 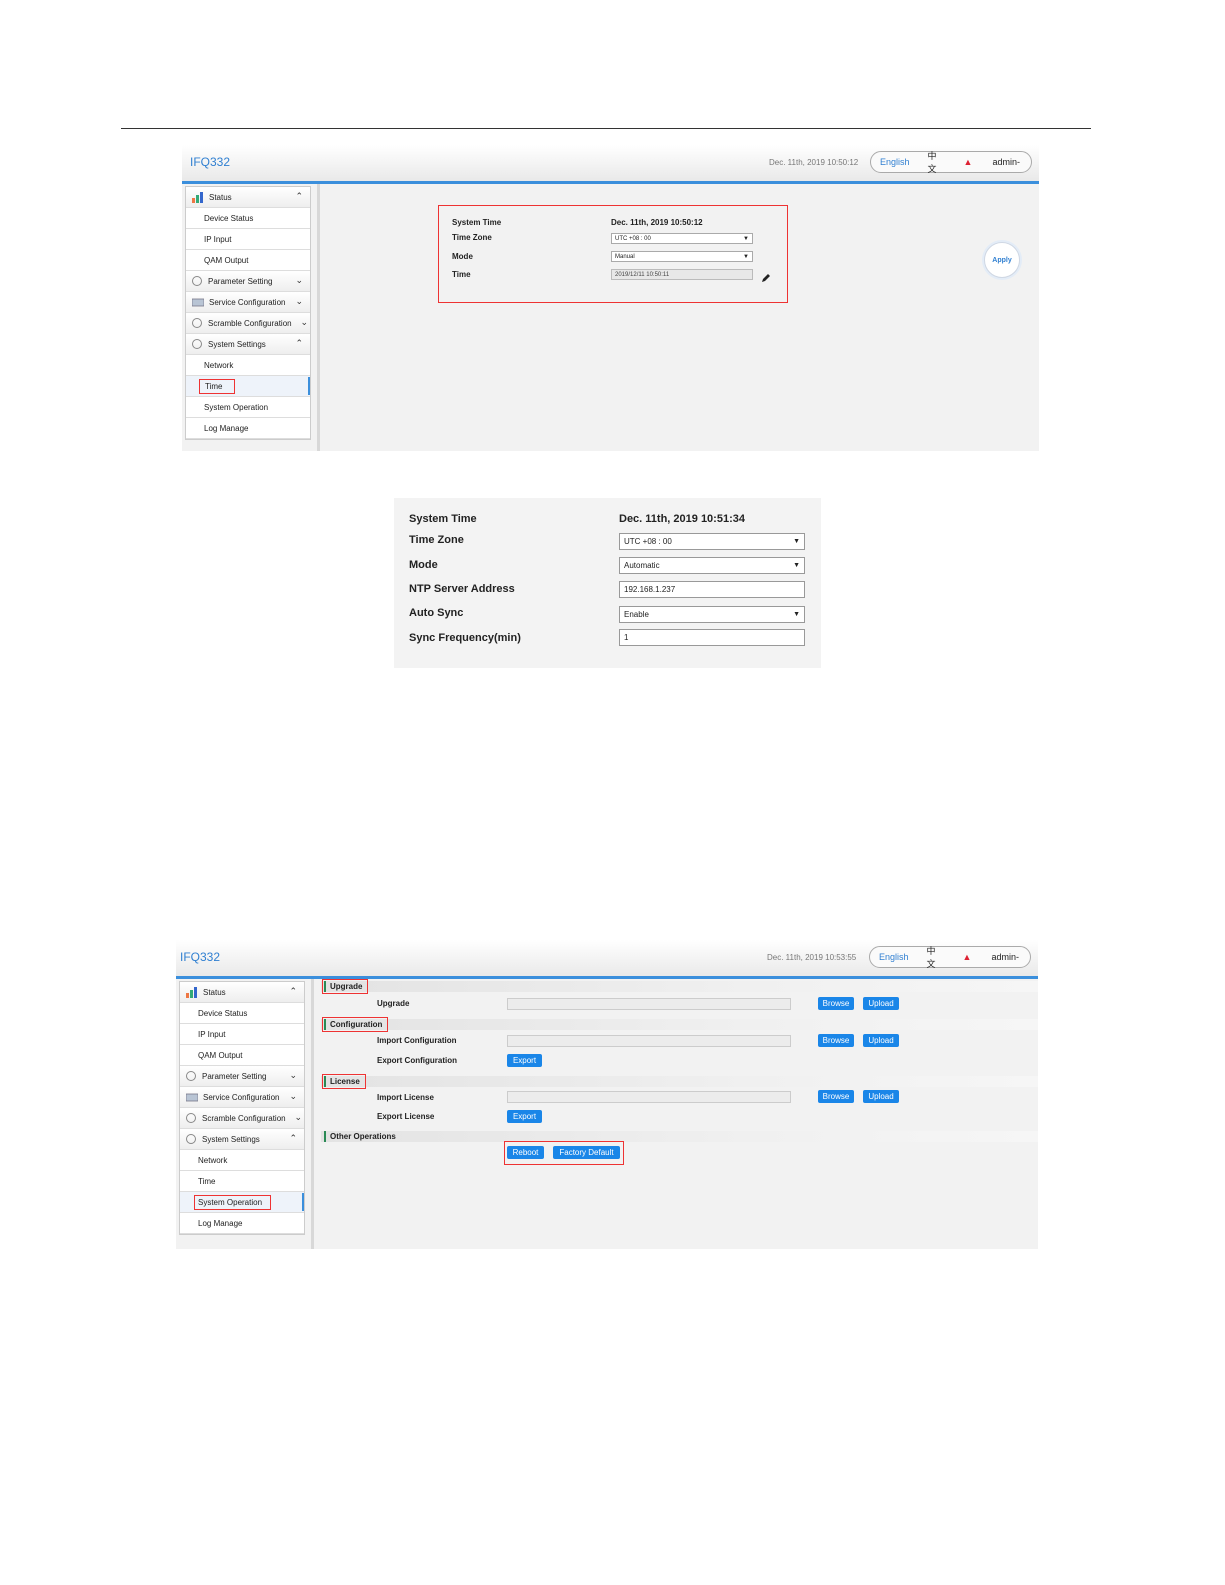 I want to click on auto-sync-select: Enable ▼, so click(x=712, y=614).